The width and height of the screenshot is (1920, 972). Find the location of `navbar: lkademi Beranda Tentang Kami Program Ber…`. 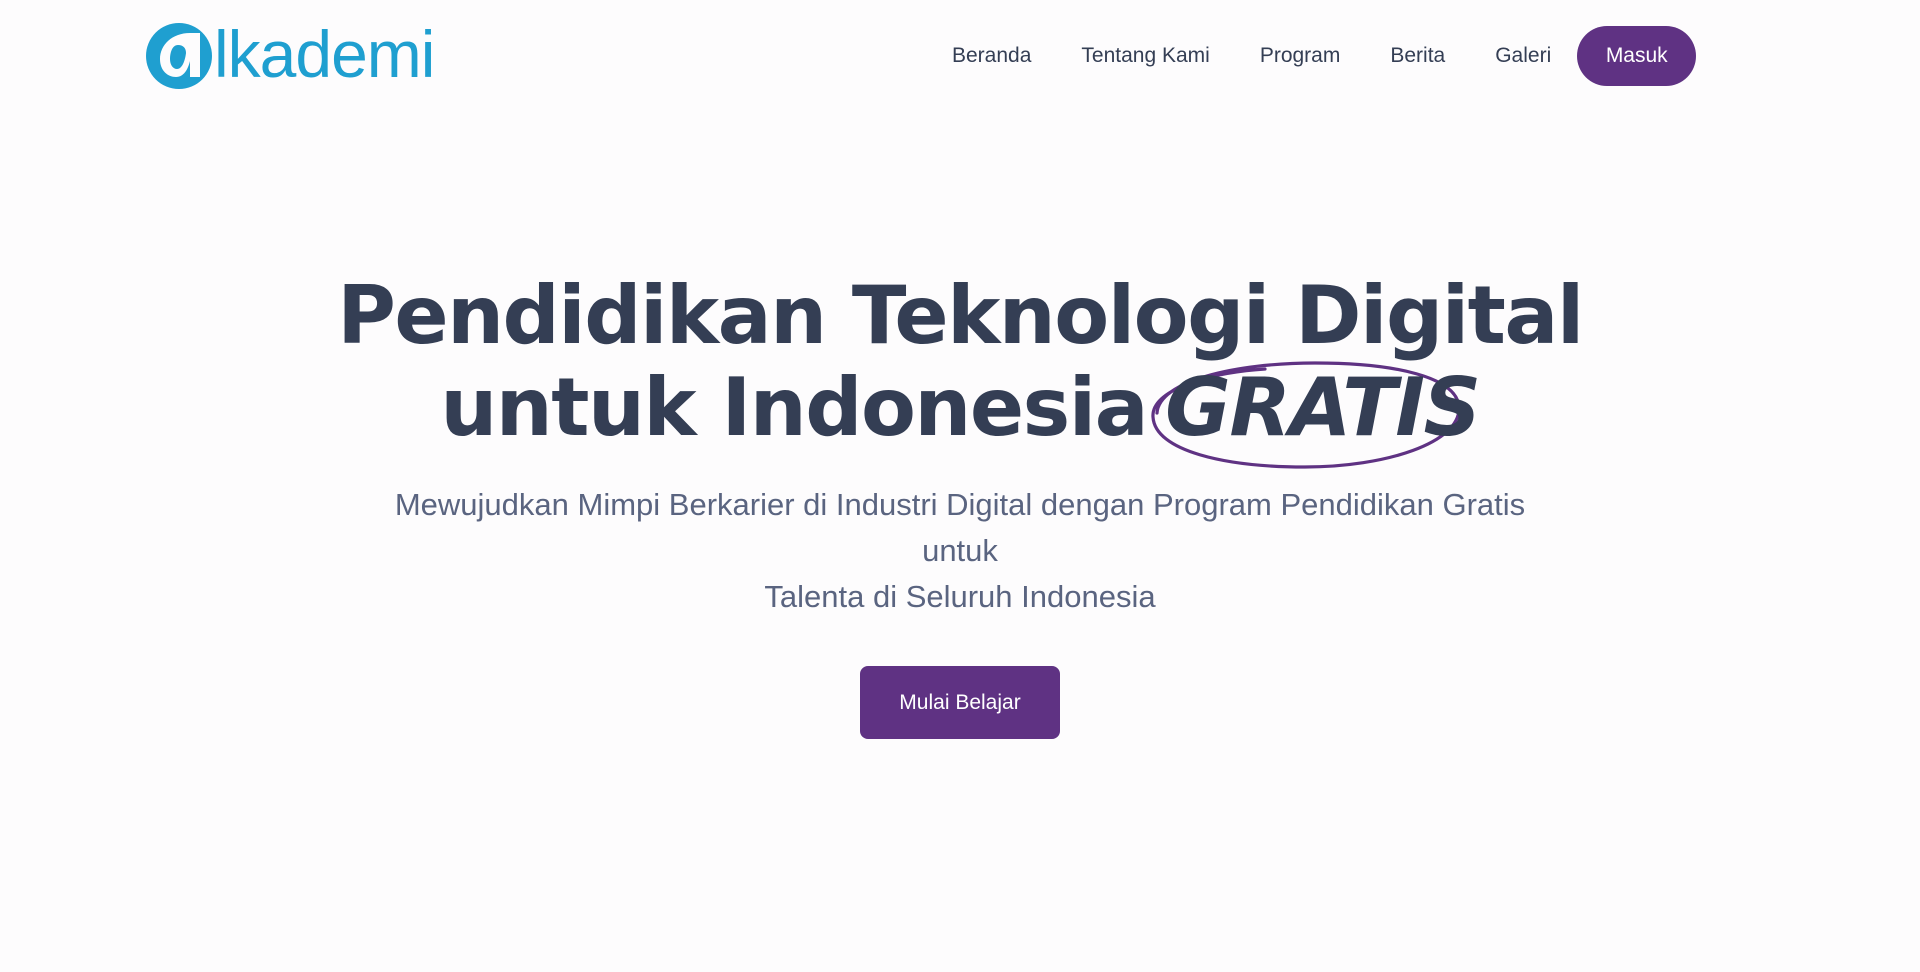

navbar: lkademi Beranda Tentang Kami Program Ber… is located at coordinates (960, 56).